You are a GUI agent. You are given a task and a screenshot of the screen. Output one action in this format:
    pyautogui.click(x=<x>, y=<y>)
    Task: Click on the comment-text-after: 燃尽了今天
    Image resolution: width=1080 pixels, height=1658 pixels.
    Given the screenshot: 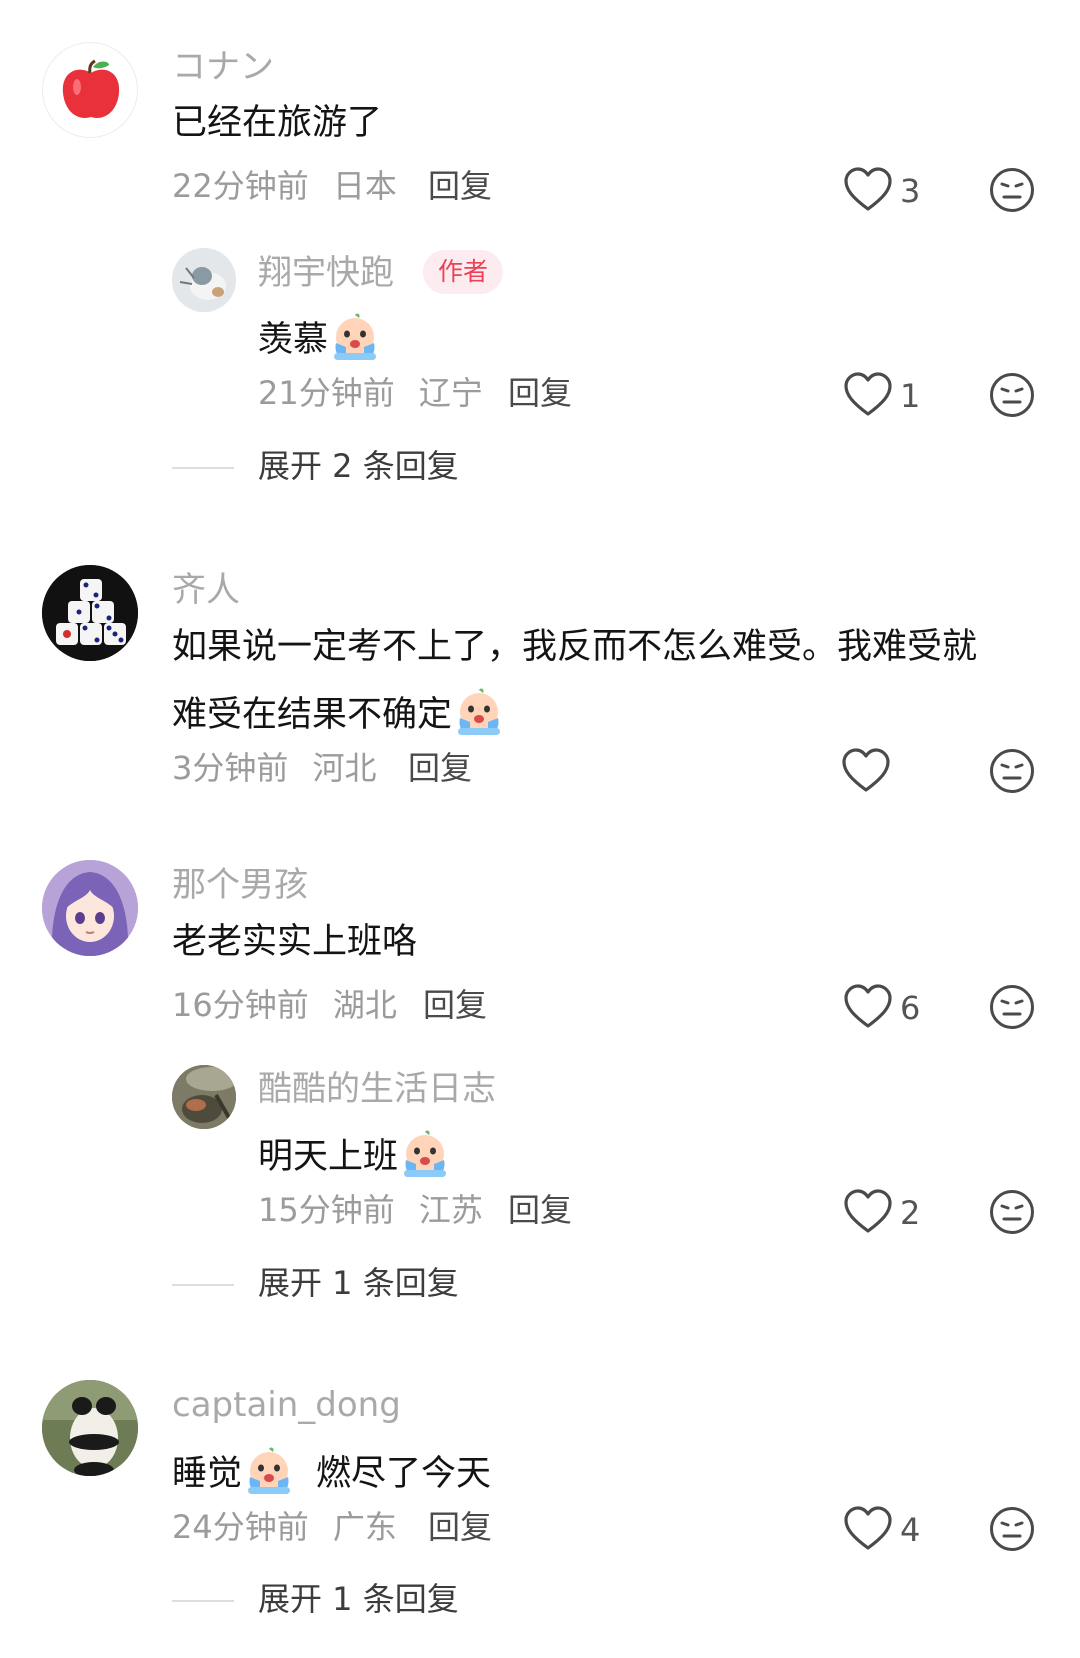 What is the action you would take?
    pyautogui.click(x=404, y=1474)
    